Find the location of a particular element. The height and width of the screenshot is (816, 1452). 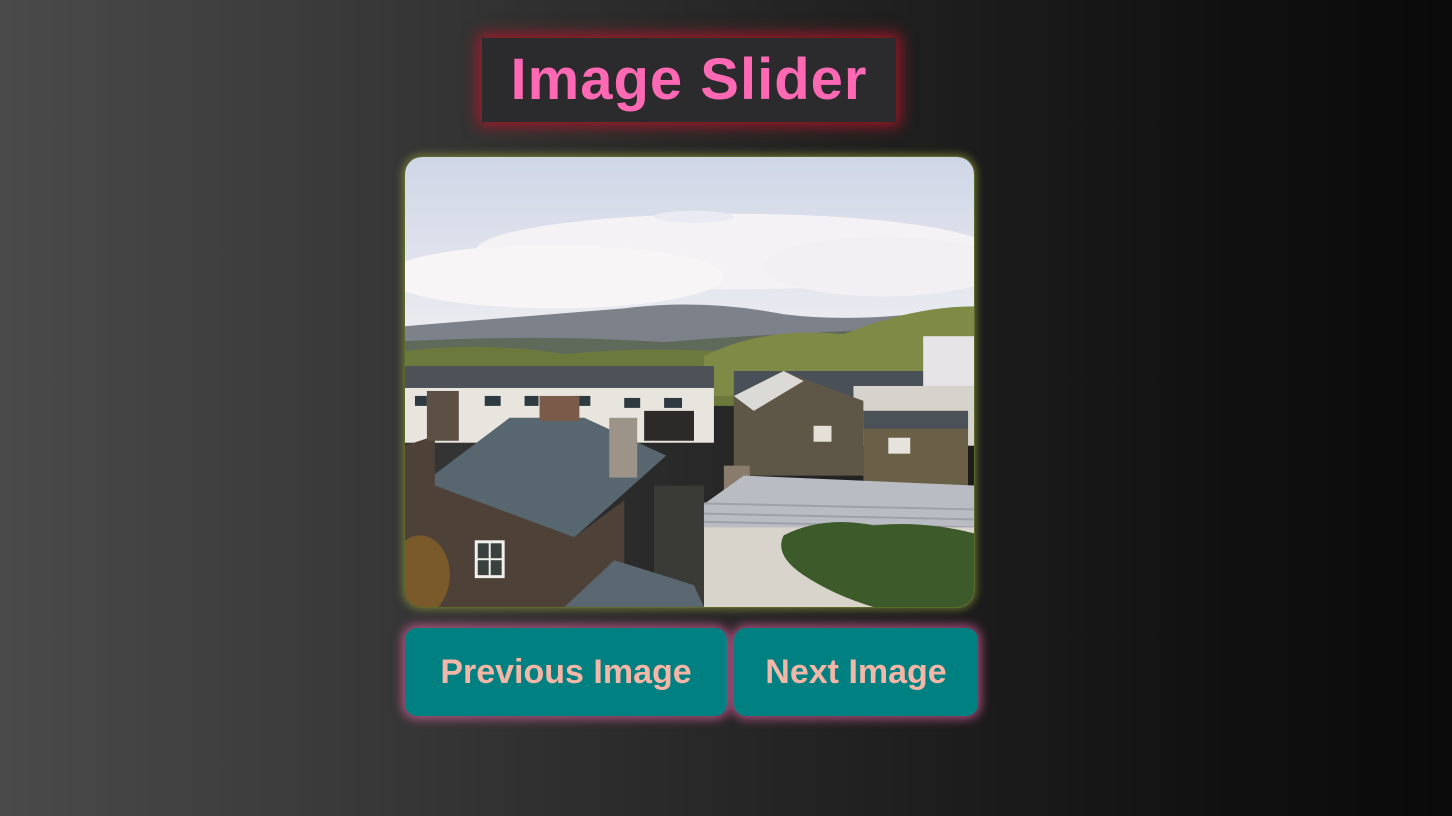

previous-image-button: Previous Image is located at coordinates (566, 672).